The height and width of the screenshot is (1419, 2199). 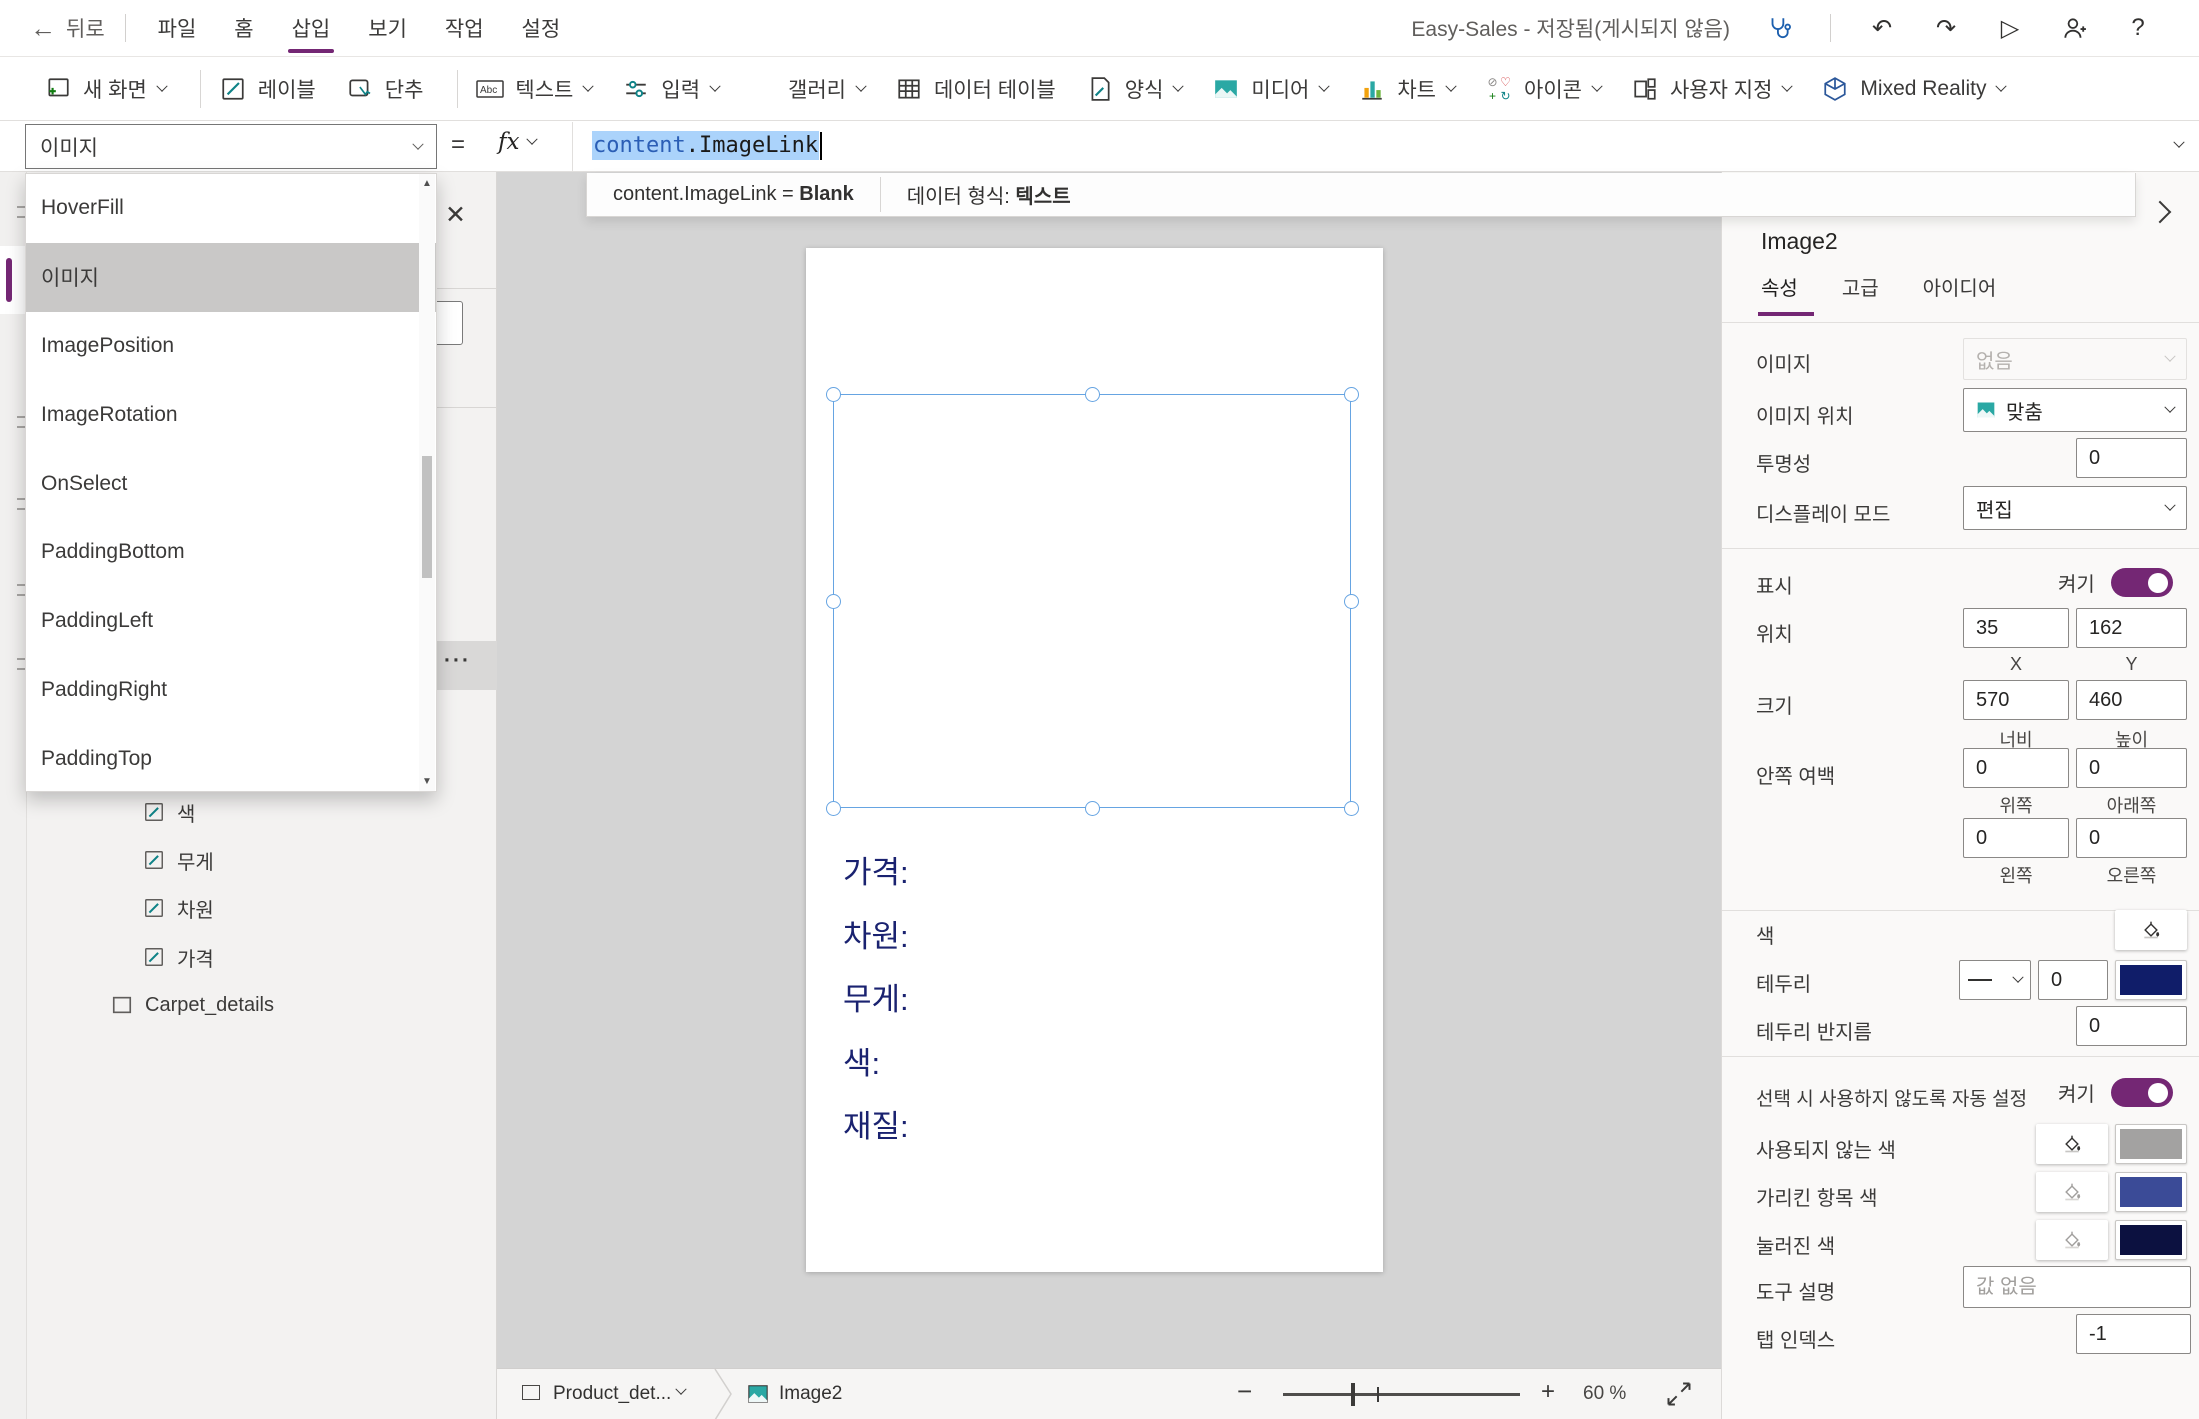 I want to click on close-icon: ✕, so click(x=455, y=215).